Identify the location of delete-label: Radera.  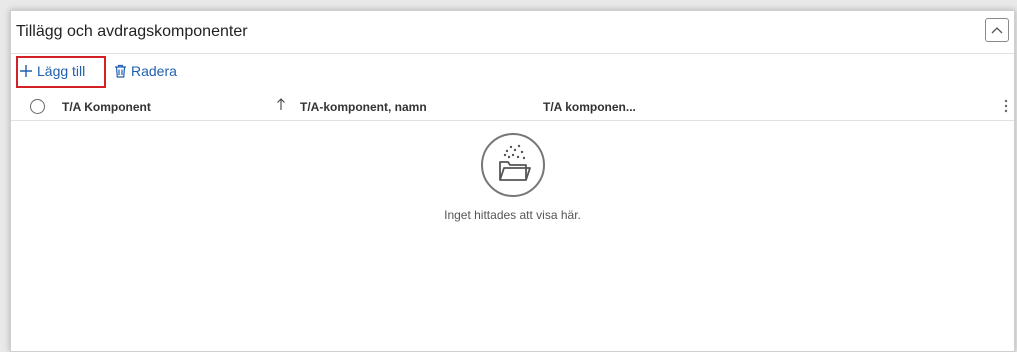
(154, 71).